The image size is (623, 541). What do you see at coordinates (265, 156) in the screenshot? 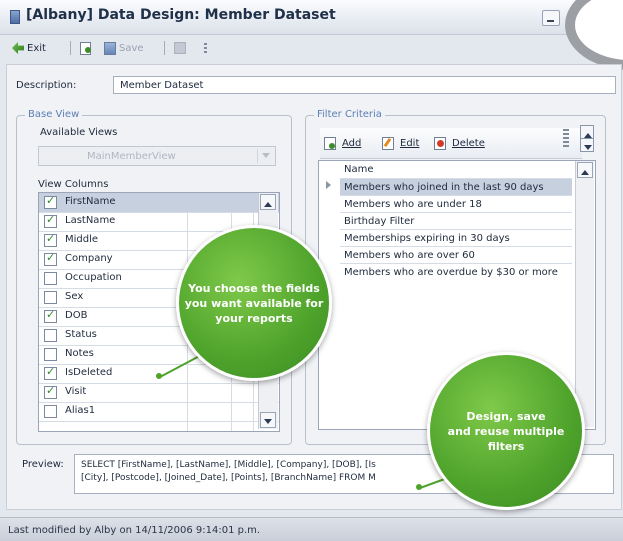
I see `chevron-down-icon` at bounding box center [265, 156].